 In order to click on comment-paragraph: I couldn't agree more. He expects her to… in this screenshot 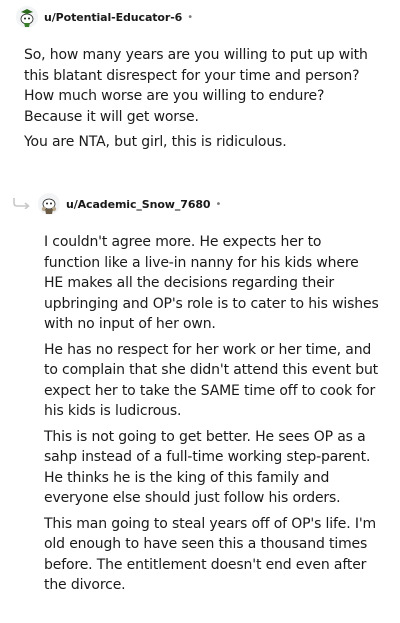, I will do `click(211, 283)`.